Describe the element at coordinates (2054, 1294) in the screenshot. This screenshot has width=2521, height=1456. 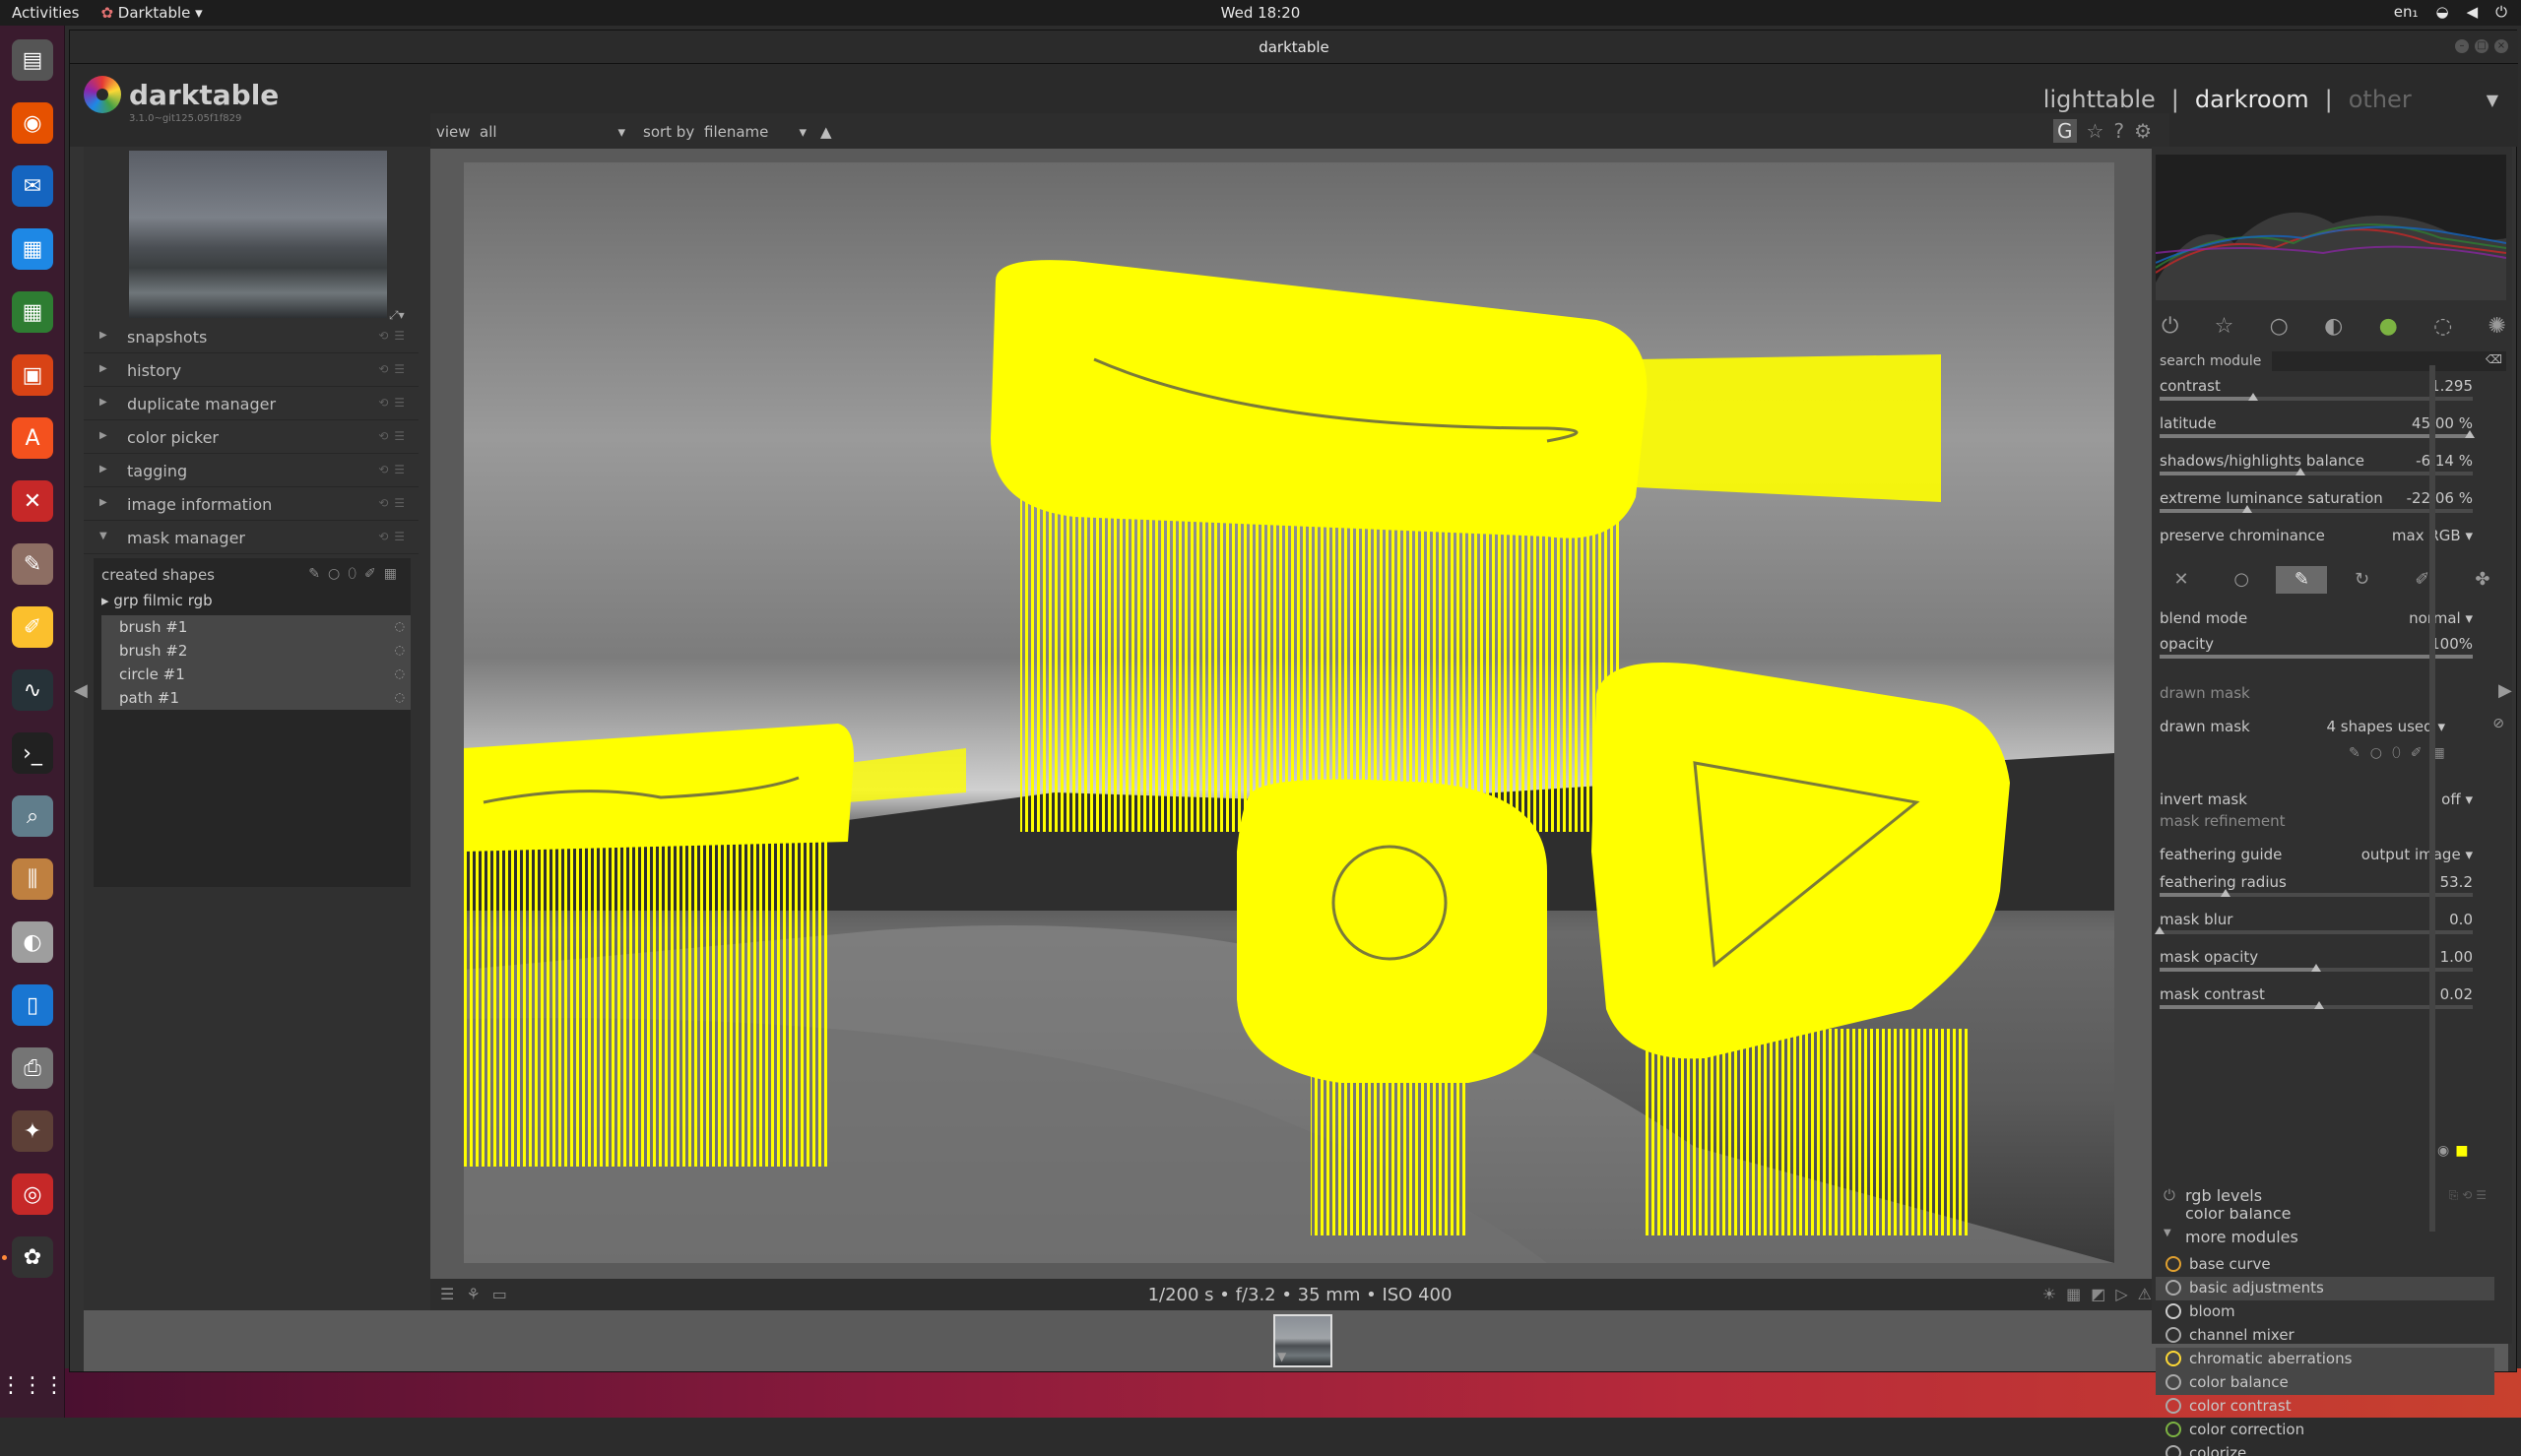
I see `color-assessment-icon: ☀` at that location.